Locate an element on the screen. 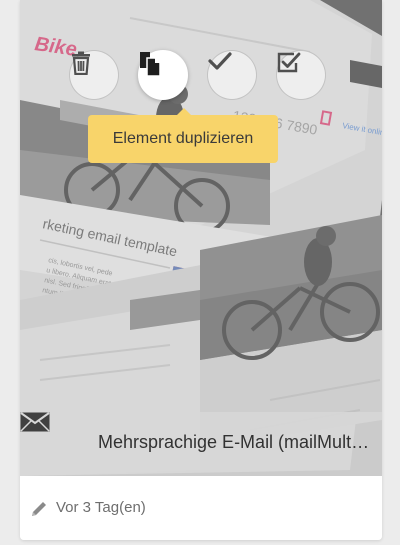  card-meta: Vor 3 Tag(en) is located at coordinates (201, 508).